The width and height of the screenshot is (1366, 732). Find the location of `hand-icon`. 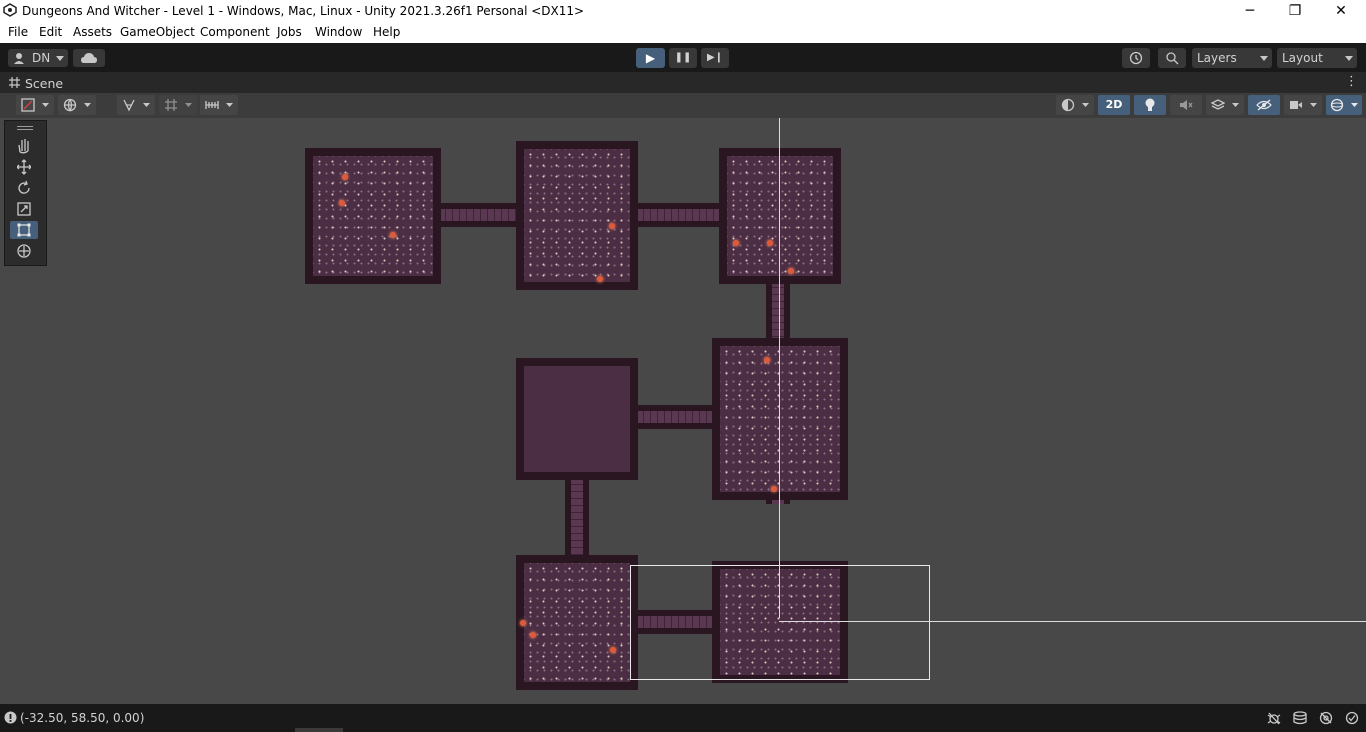

hand-icon is located at coordinates (23, 146).